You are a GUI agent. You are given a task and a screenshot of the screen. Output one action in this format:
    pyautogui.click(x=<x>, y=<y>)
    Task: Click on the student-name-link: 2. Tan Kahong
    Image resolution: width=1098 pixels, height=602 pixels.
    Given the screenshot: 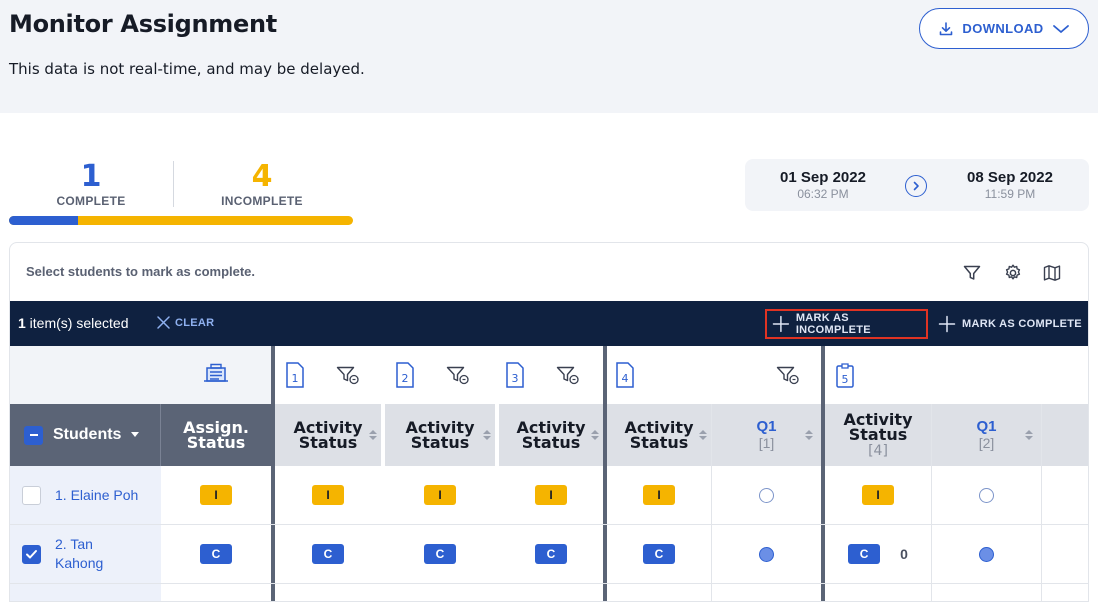 What is the action you would take?
    pyautogui.click(x=90, y=554)
    